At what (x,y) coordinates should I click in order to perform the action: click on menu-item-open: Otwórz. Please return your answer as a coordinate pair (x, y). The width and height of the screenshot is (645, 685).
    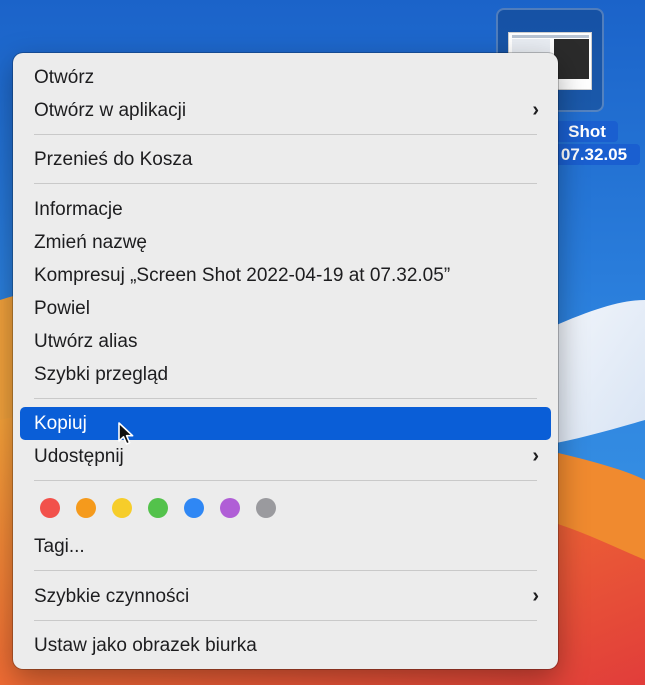
    Looking at the image, I should click on (285, 77).